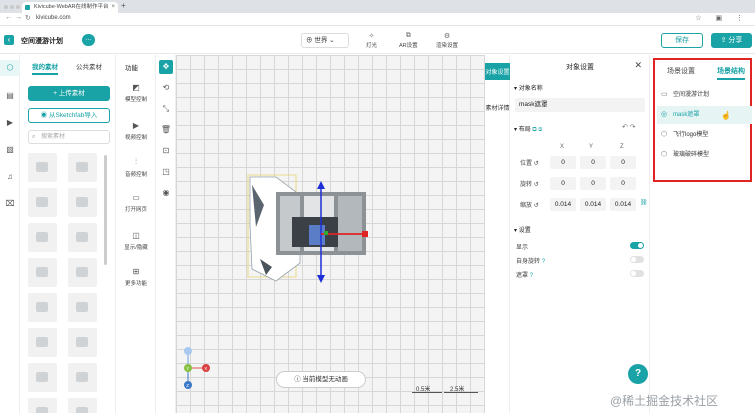 The image size is (755, 413). What do you see at coordinates (638, 374) in the screenshot?
I see `help-button: ?` at bounding box center [638, 374].